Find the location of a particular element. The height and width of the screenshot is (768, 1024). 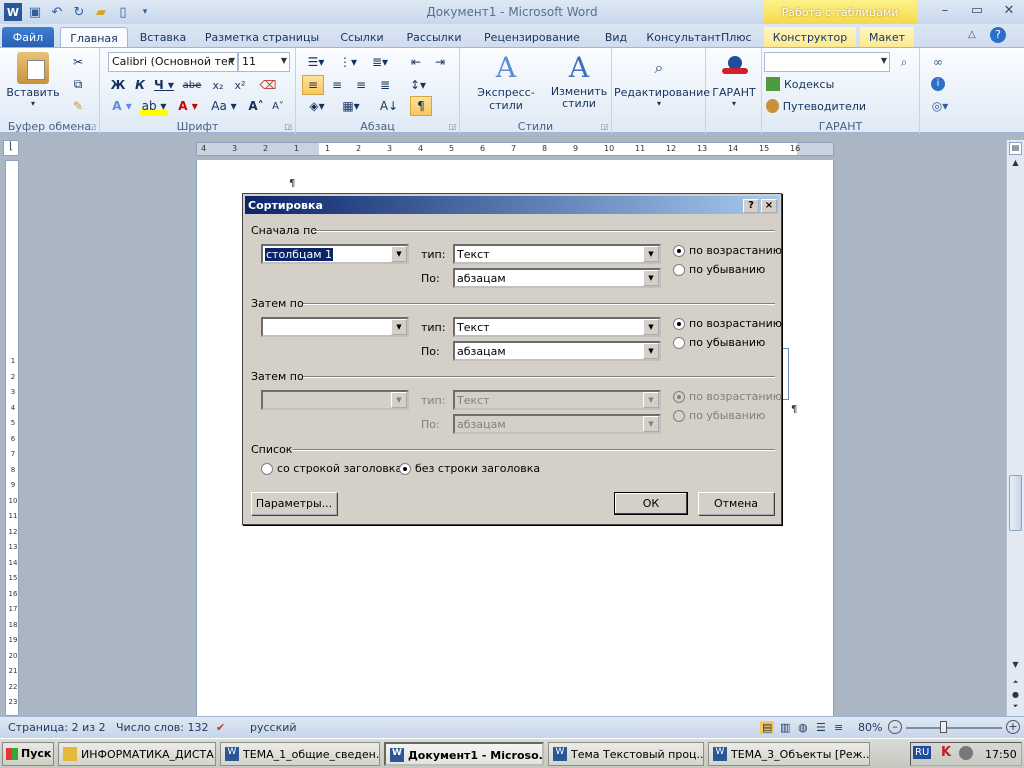

increase-indent-icon: ⇥ is located at coordinates (440, 62).